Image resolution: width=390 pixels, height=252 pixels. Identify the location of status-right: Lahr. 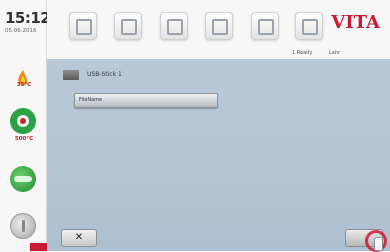
(335, 53).